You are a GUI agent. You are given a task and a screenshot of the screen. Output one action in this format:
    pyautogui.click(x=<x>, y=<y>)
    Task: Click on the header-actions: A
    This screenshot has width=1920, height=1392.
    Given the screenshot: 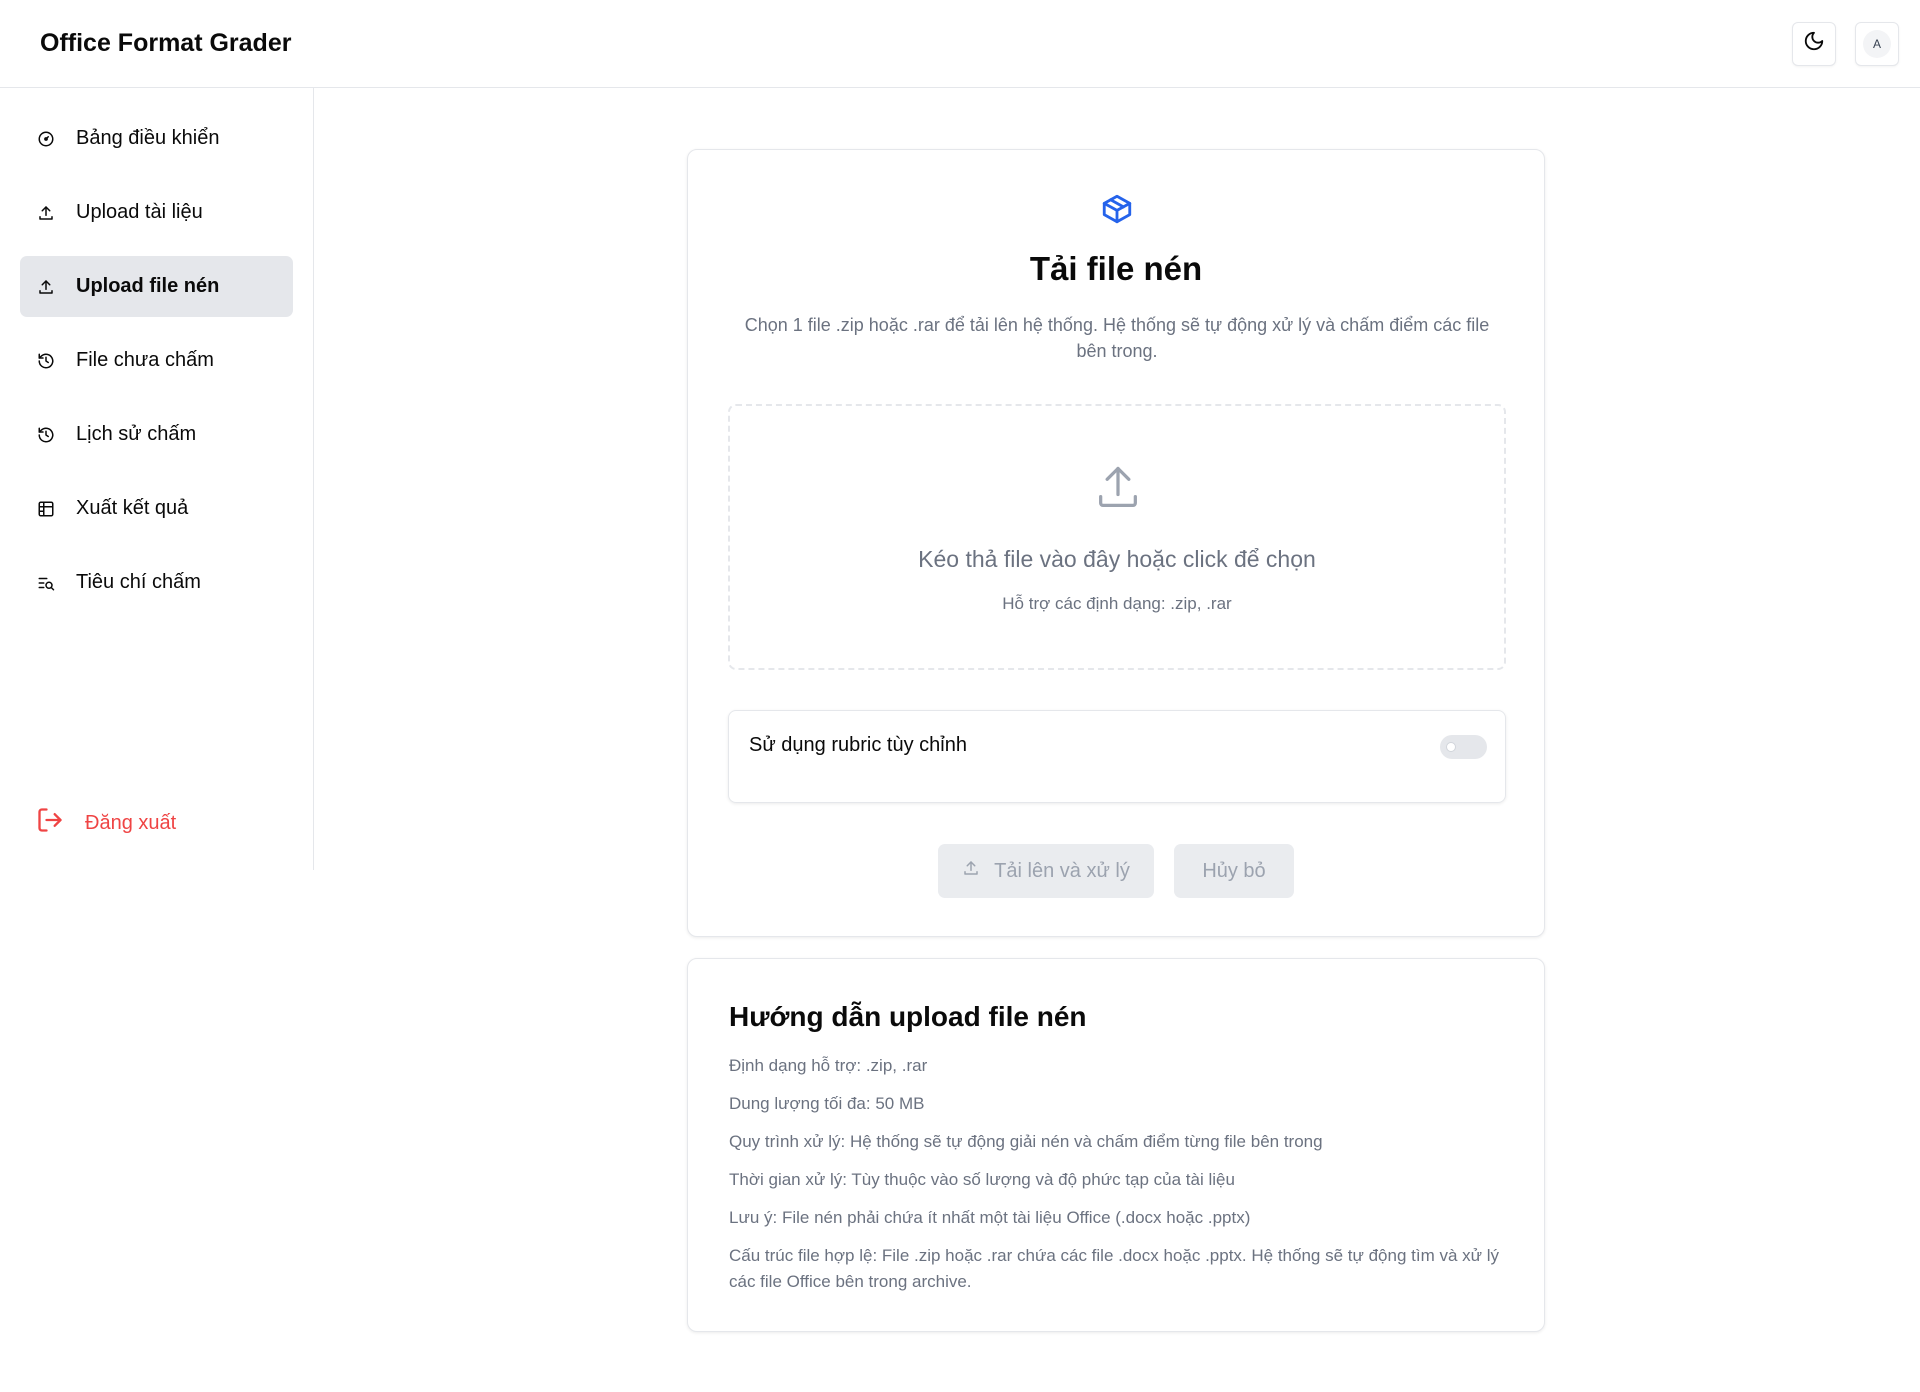 What is the action you would take?
    pyautogui.click(x=1845, y=43)
    